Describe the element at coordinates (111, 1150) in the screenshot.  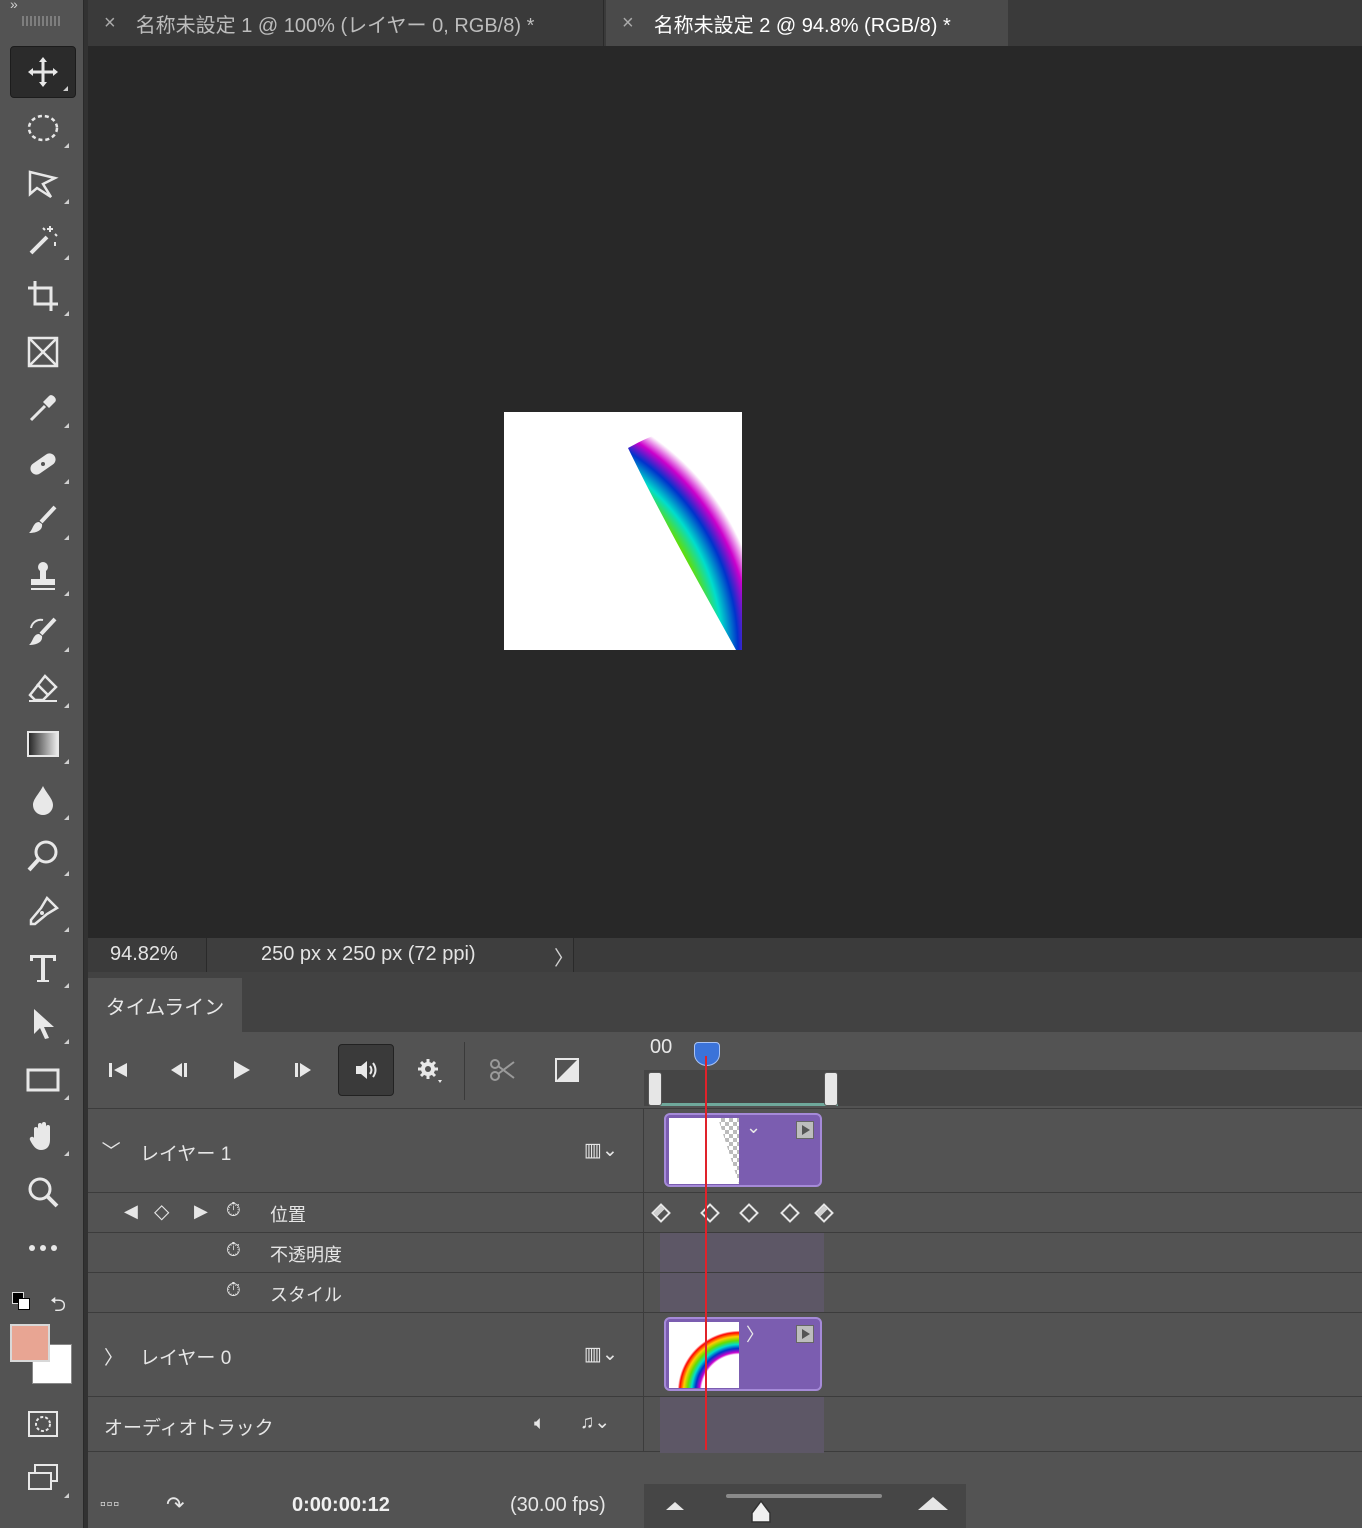
I see `chevron-down-icon: 〉` at that location.